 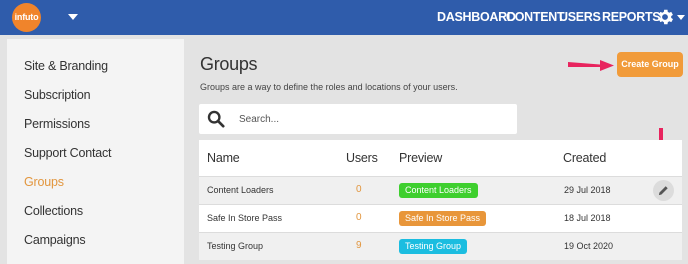 I want to click on search-icon, so click(x=216, y=119).